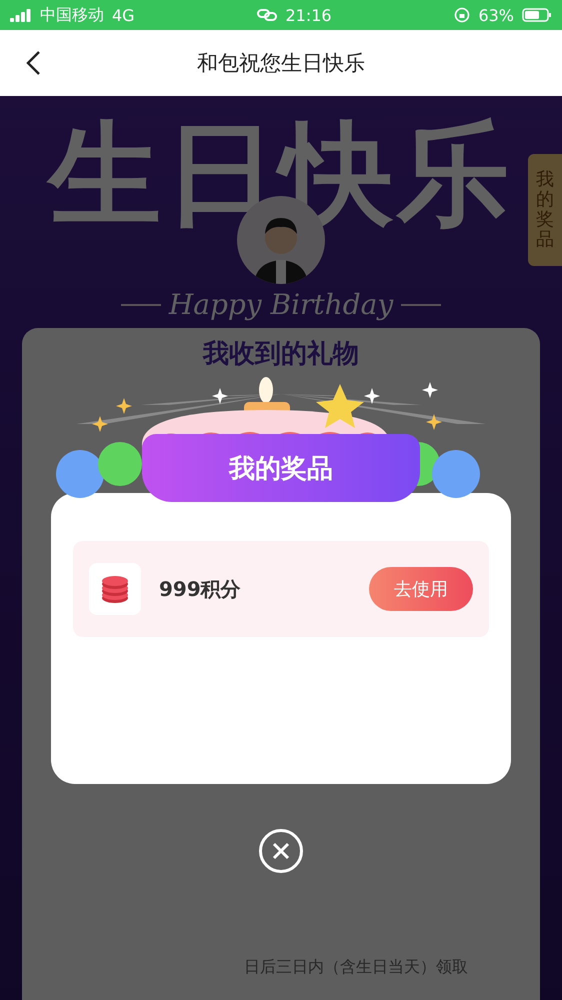 The width and height of the screenshot is (562, 1000). Describe the element at coordinates (308, 15) in the screenshot. I see `clock-time: 21:16` at that location.